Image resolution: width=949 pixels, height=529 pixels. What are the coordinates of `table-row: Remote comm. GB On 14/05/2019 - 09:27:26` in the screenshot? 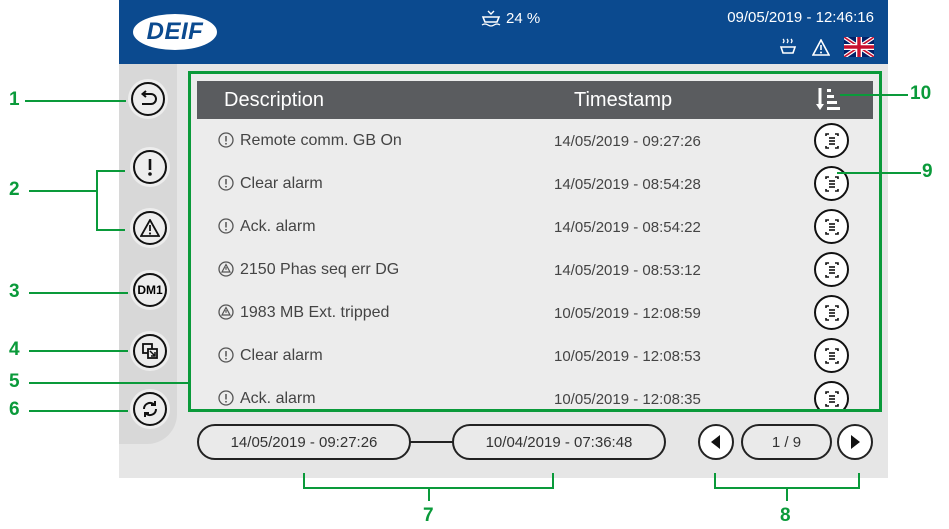 It's located at (535, 141).